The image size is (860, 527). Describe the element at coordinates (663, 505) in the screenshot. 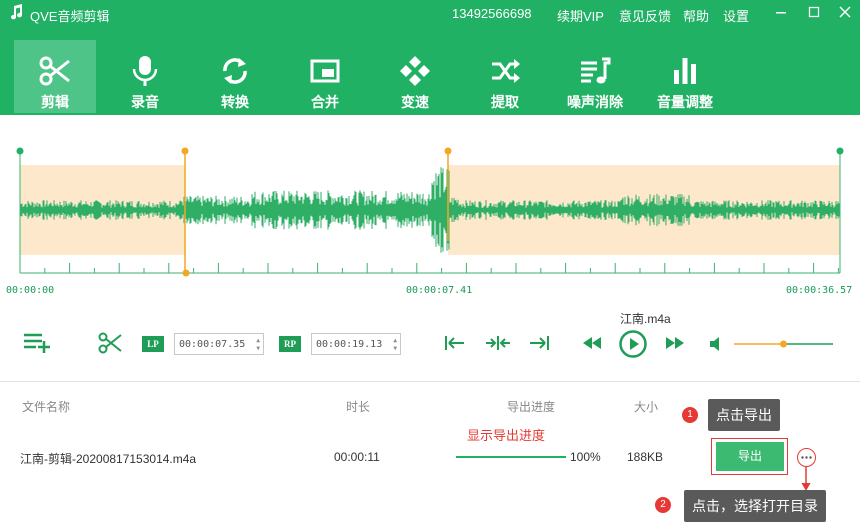

I see `step-badge-2: 2` at that location.